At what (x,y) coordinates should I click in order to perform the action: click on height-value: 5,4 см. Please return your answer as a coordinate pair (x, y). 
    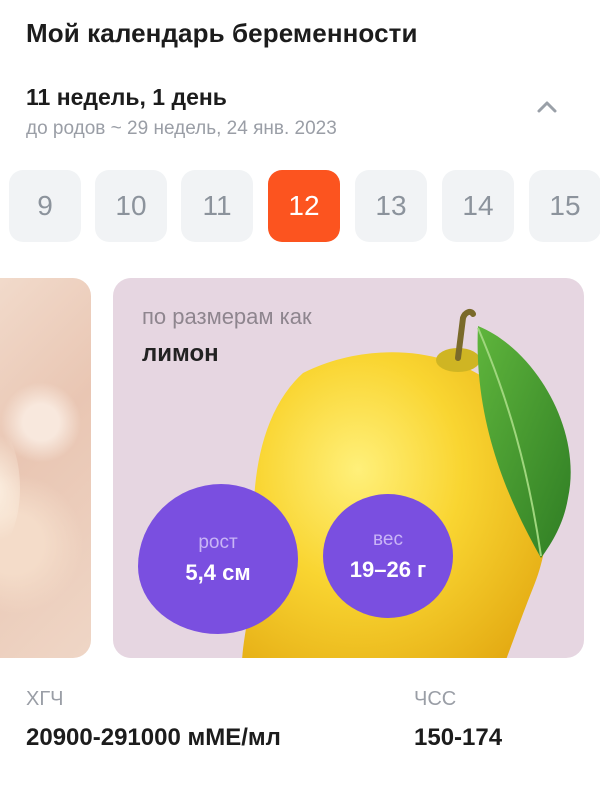
    Looking at the image, I should click on (218, 572).